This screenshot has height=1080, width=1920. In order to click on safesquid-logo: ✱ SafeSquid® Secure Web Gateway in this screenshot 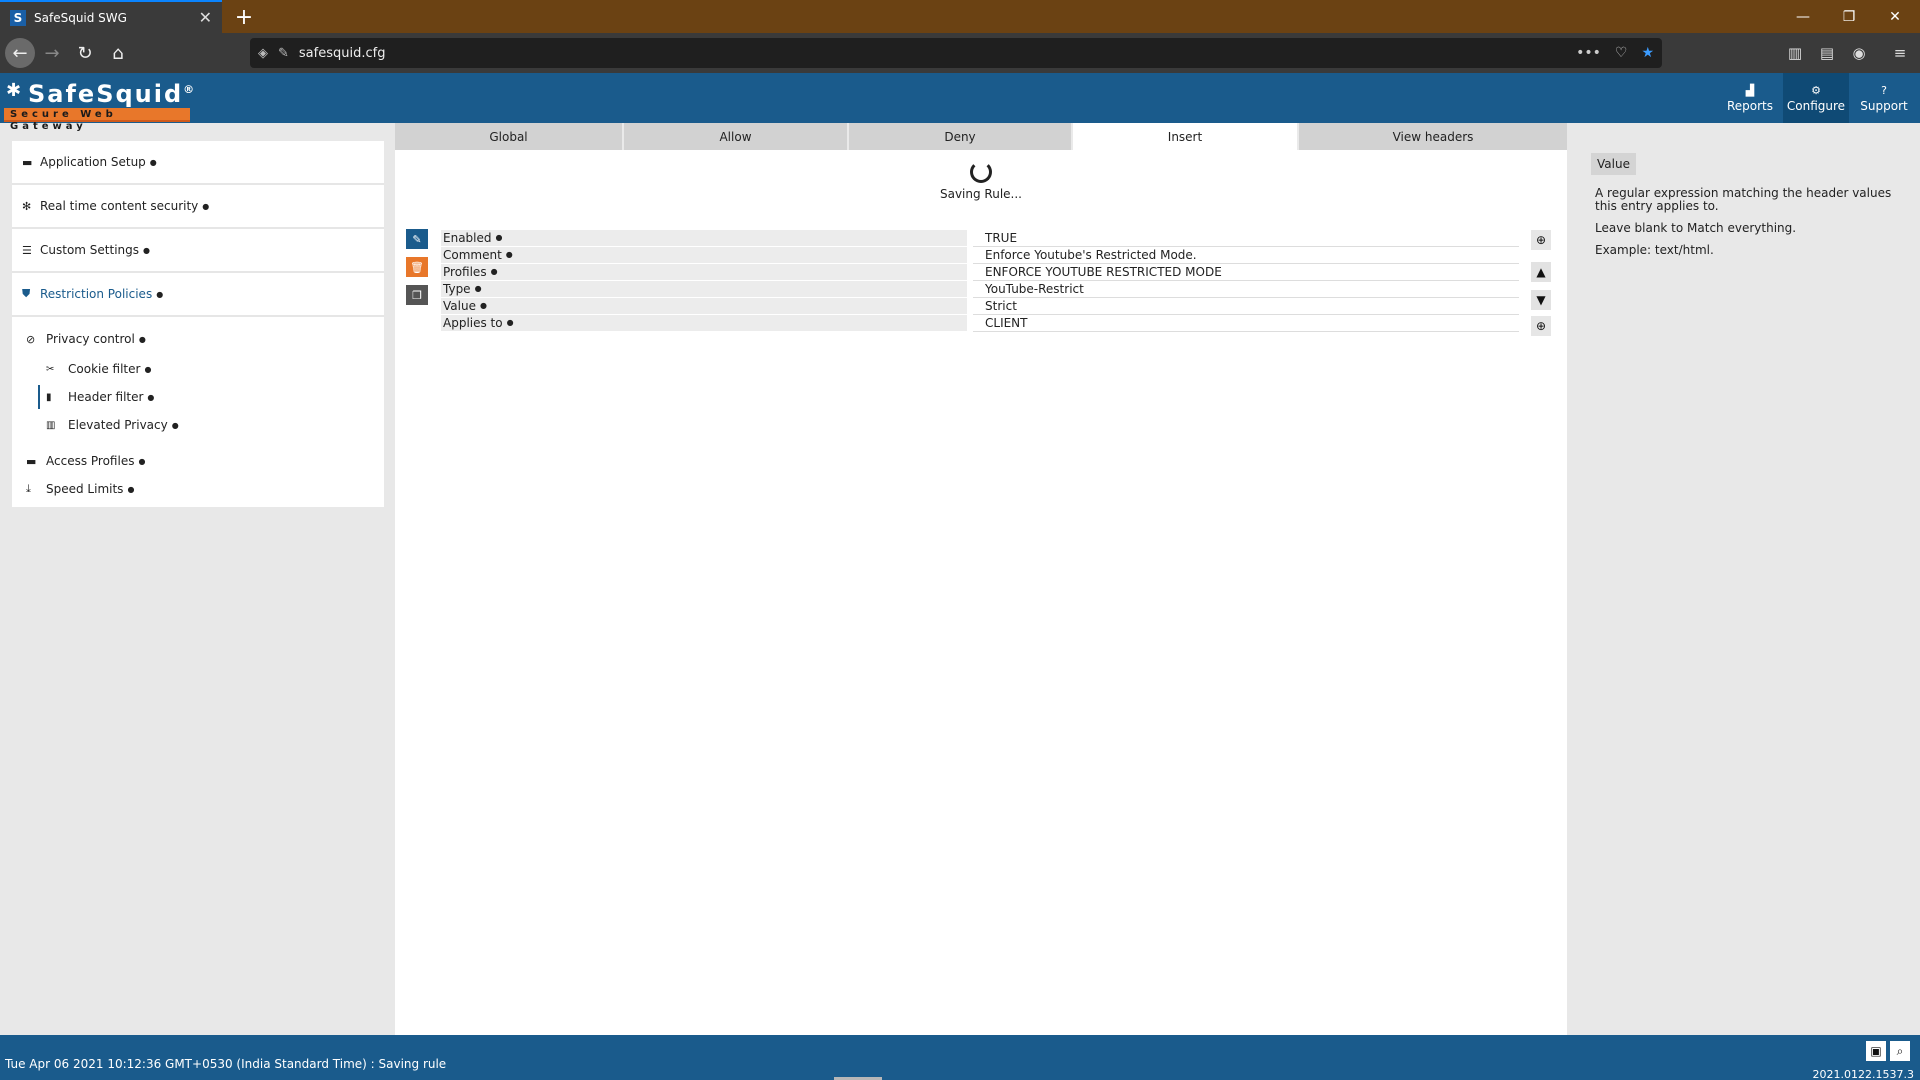, I will do `click(99, 104)`.